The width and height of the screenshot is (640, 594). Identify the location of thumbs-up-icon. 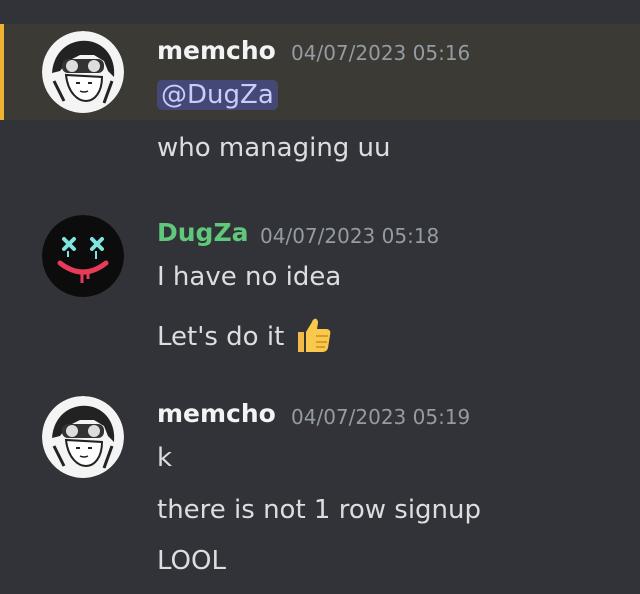
(312, 337).